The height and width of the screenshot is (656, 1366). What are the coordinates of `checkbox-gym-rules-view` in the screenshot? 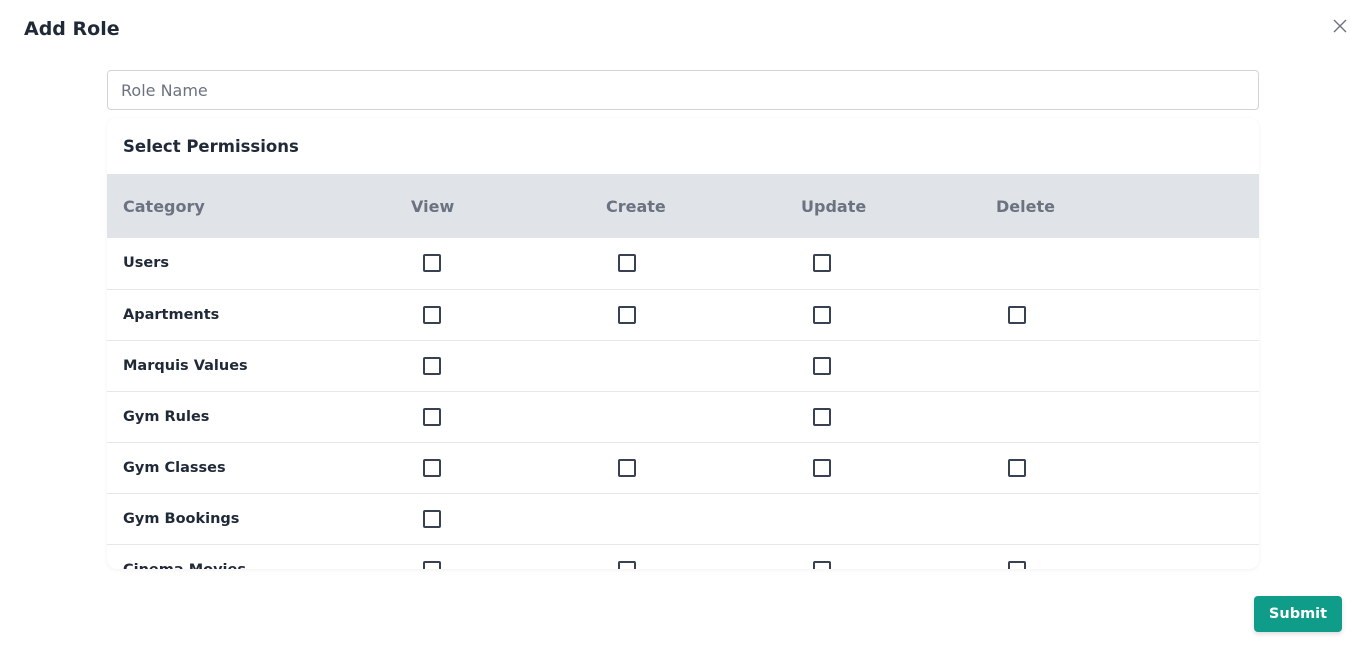 It's located at (432, 416).